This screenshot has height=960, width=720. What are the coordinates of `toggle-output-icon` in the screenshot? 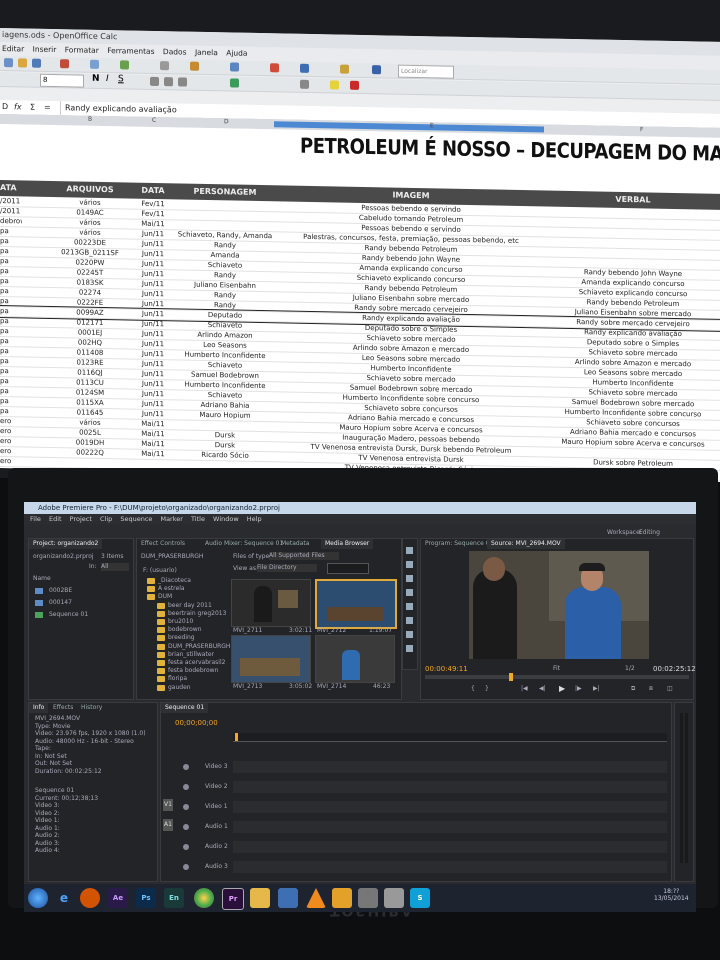 It's located at (186, 807).